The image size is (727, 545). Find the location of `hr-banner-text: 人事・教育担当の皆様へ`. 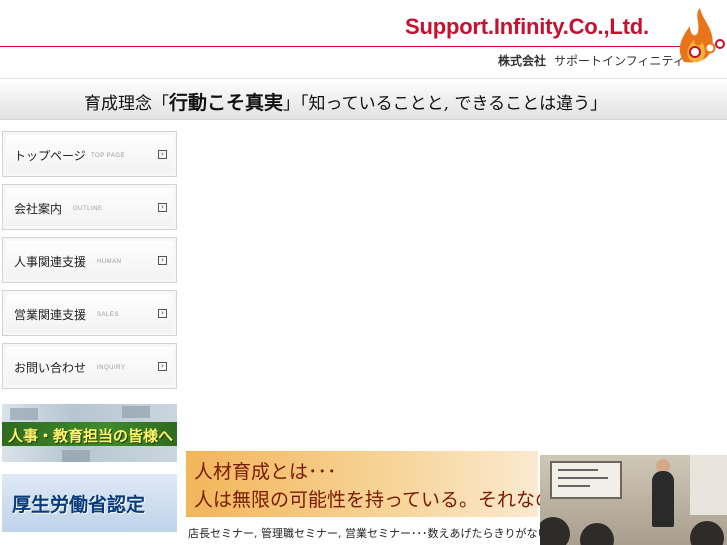

hr-banner-text: 人事・教育担当の皆様へ is located at coordinates (91, 436).